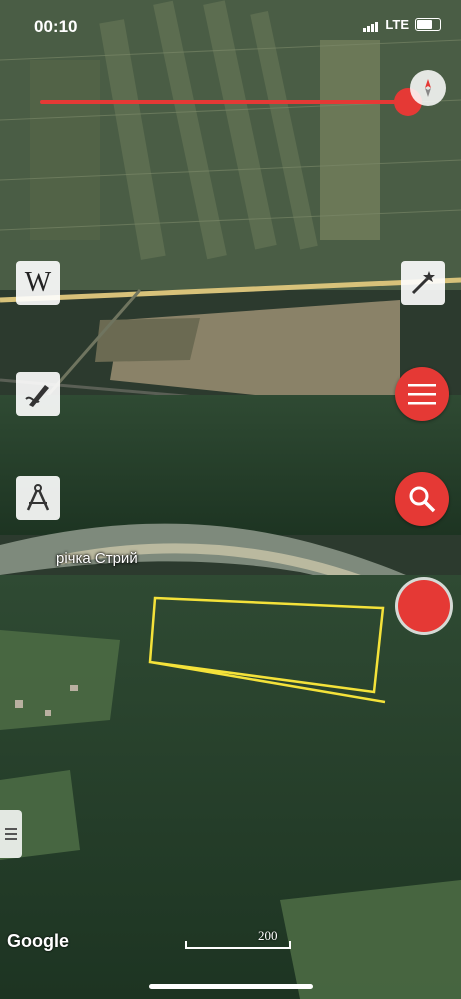 This screenshot has width=461, height=999. Describe the element at coordinates (97, 558) in the screenshot. I see `river-label: річка Стрий` at that location.